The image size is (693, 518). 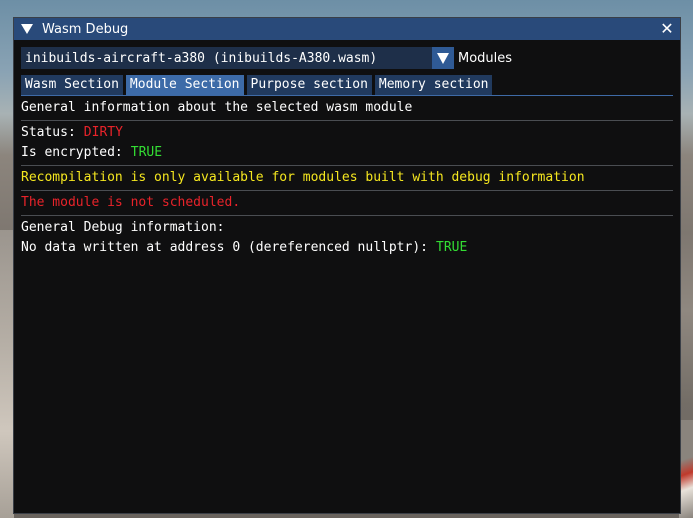 I want to click on tab-purpose-section: Purpose section, so click(x=309, y=85).